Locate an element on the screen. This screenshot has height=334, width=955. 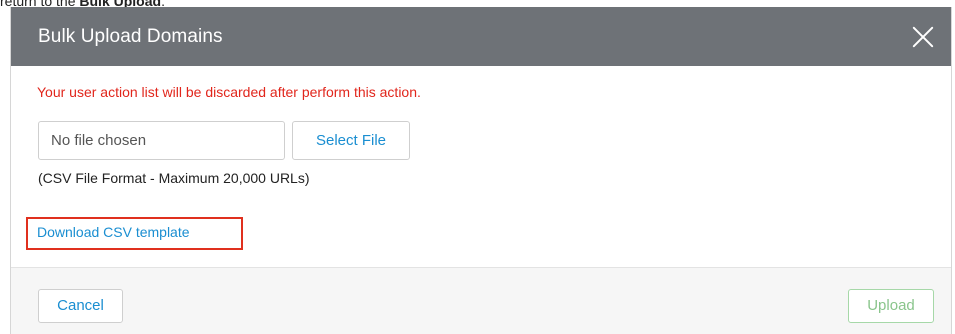
file-format-hint: (CSV File Format - Maximum 20,000 URLs) is located at coordinates (174, 178).